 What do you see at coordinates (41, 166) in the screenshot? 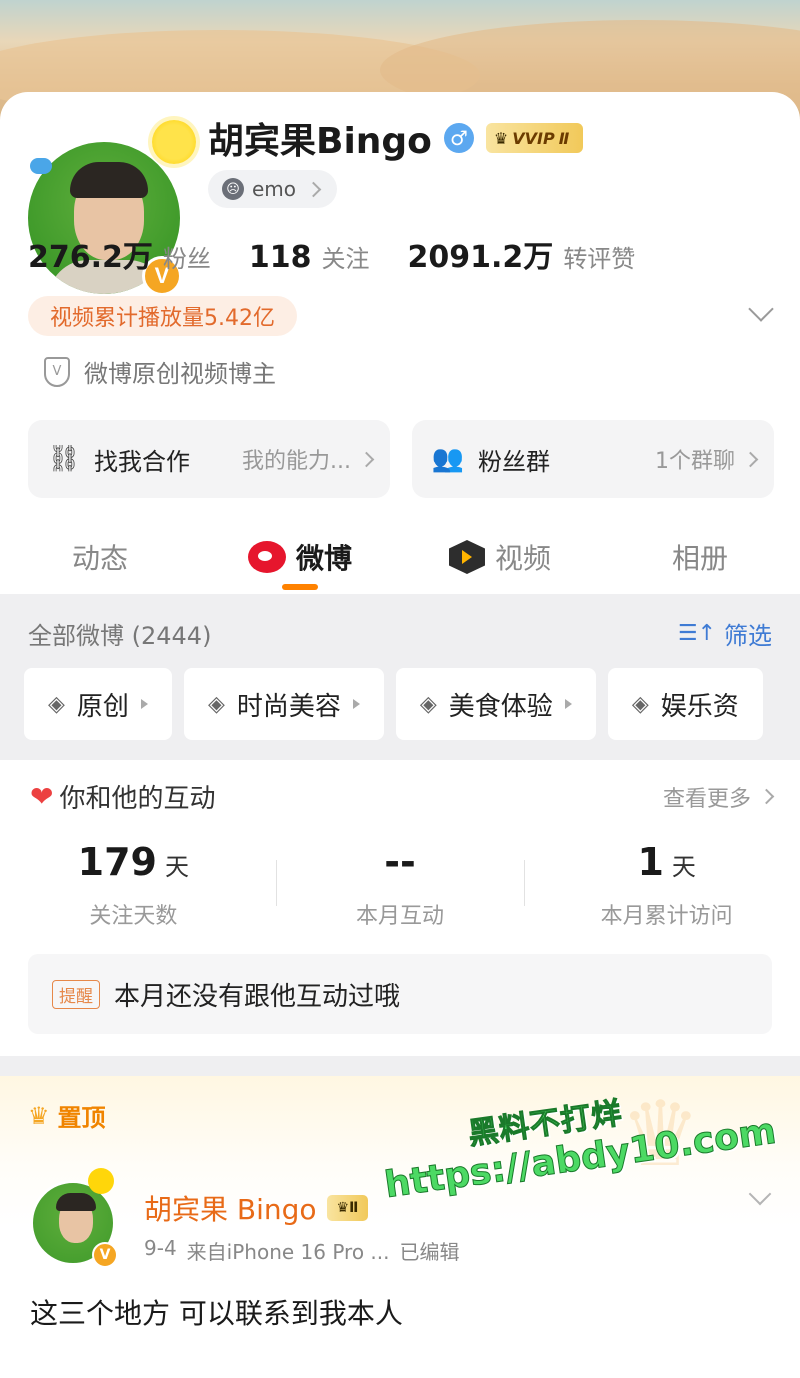
I see `cloud-decoration-icon` at bounding box center [41, 166].